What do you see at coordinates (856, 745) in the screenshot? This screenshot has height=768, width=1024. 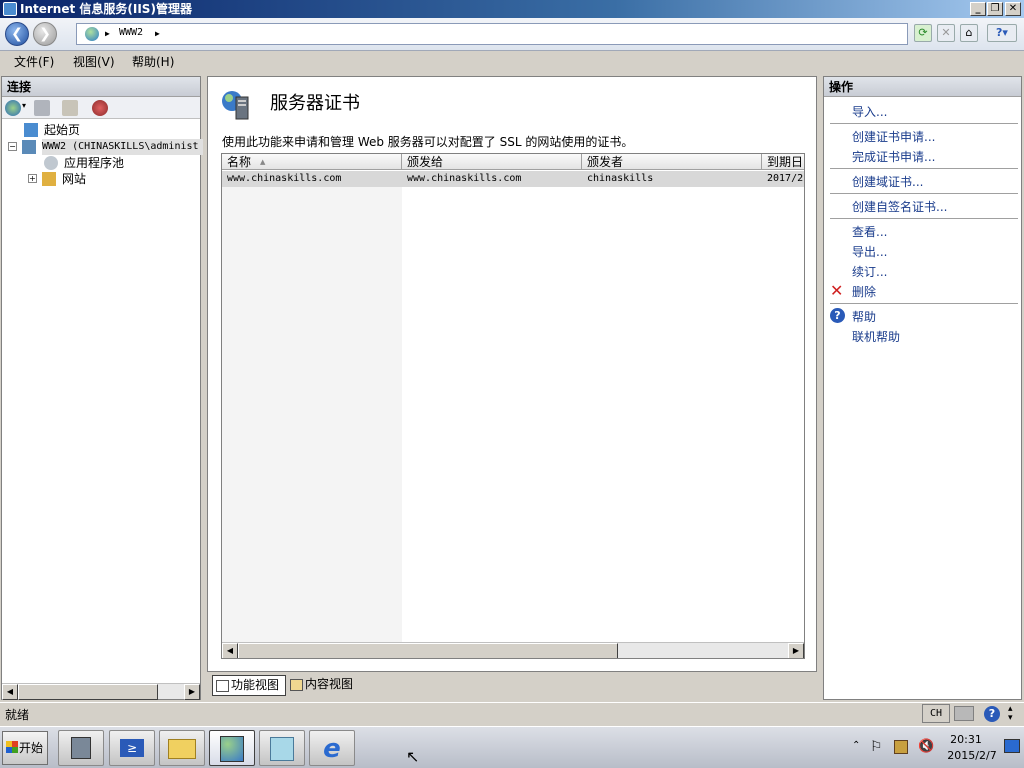 I see `show-hidden-icons-icon: ⌃` at bounding box center [856, 745].